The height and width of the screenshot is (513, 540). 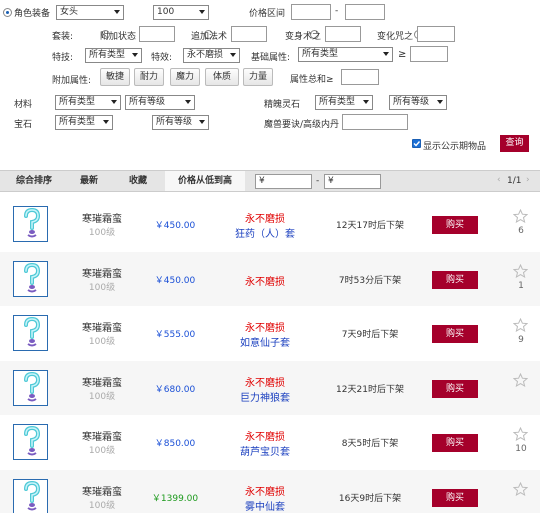 What do you see at coordinates (115, 77) in the screenshot?
I see `attr-button-agility: 敏捷` at bounding box center [115, 77].